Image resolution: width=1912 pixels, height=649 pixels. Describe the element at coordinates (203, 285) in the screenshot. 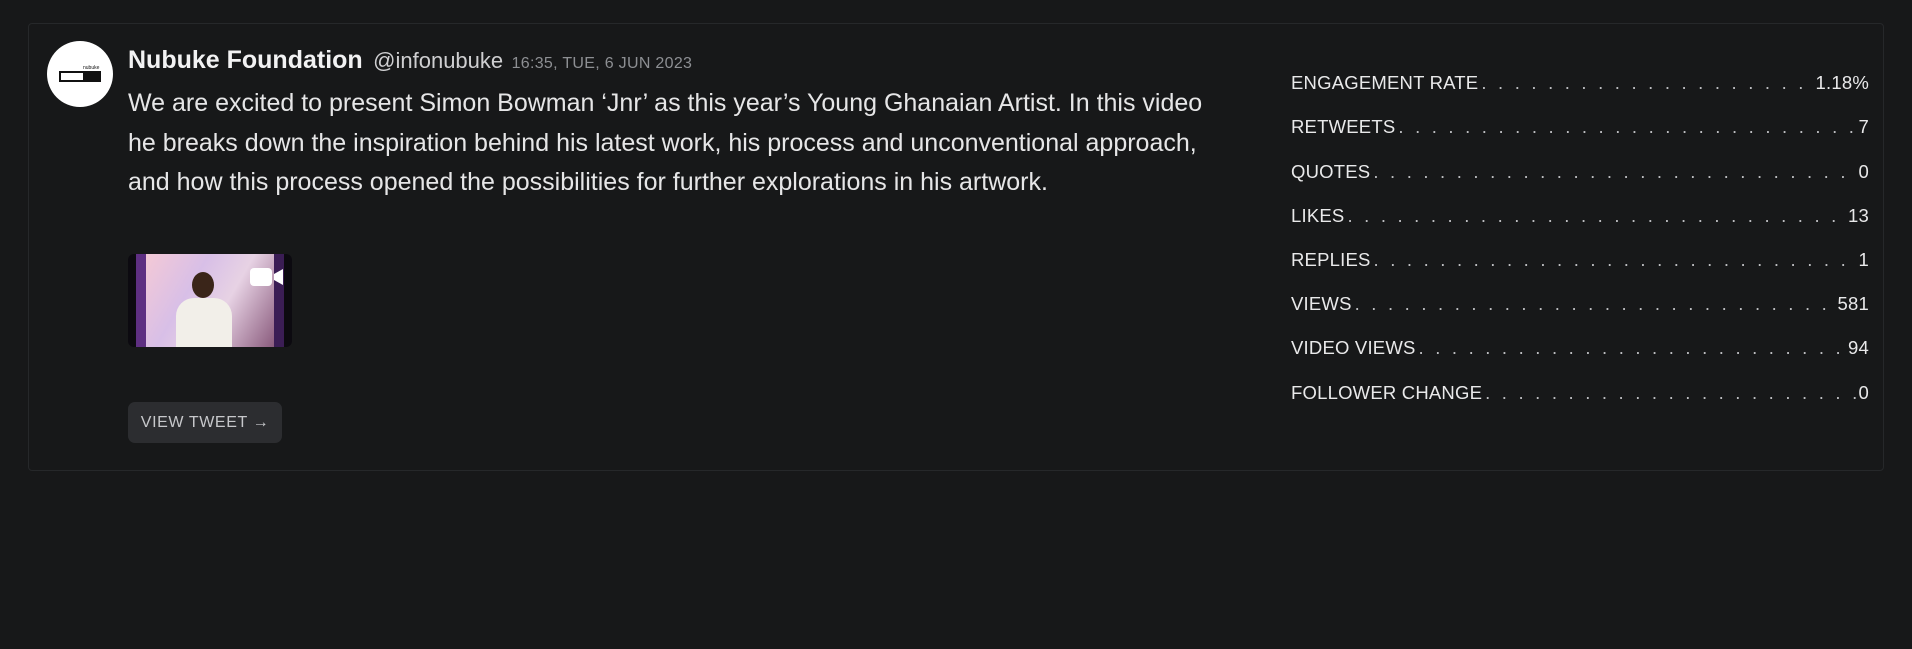

I see `thumbnail-person-head` at that location.